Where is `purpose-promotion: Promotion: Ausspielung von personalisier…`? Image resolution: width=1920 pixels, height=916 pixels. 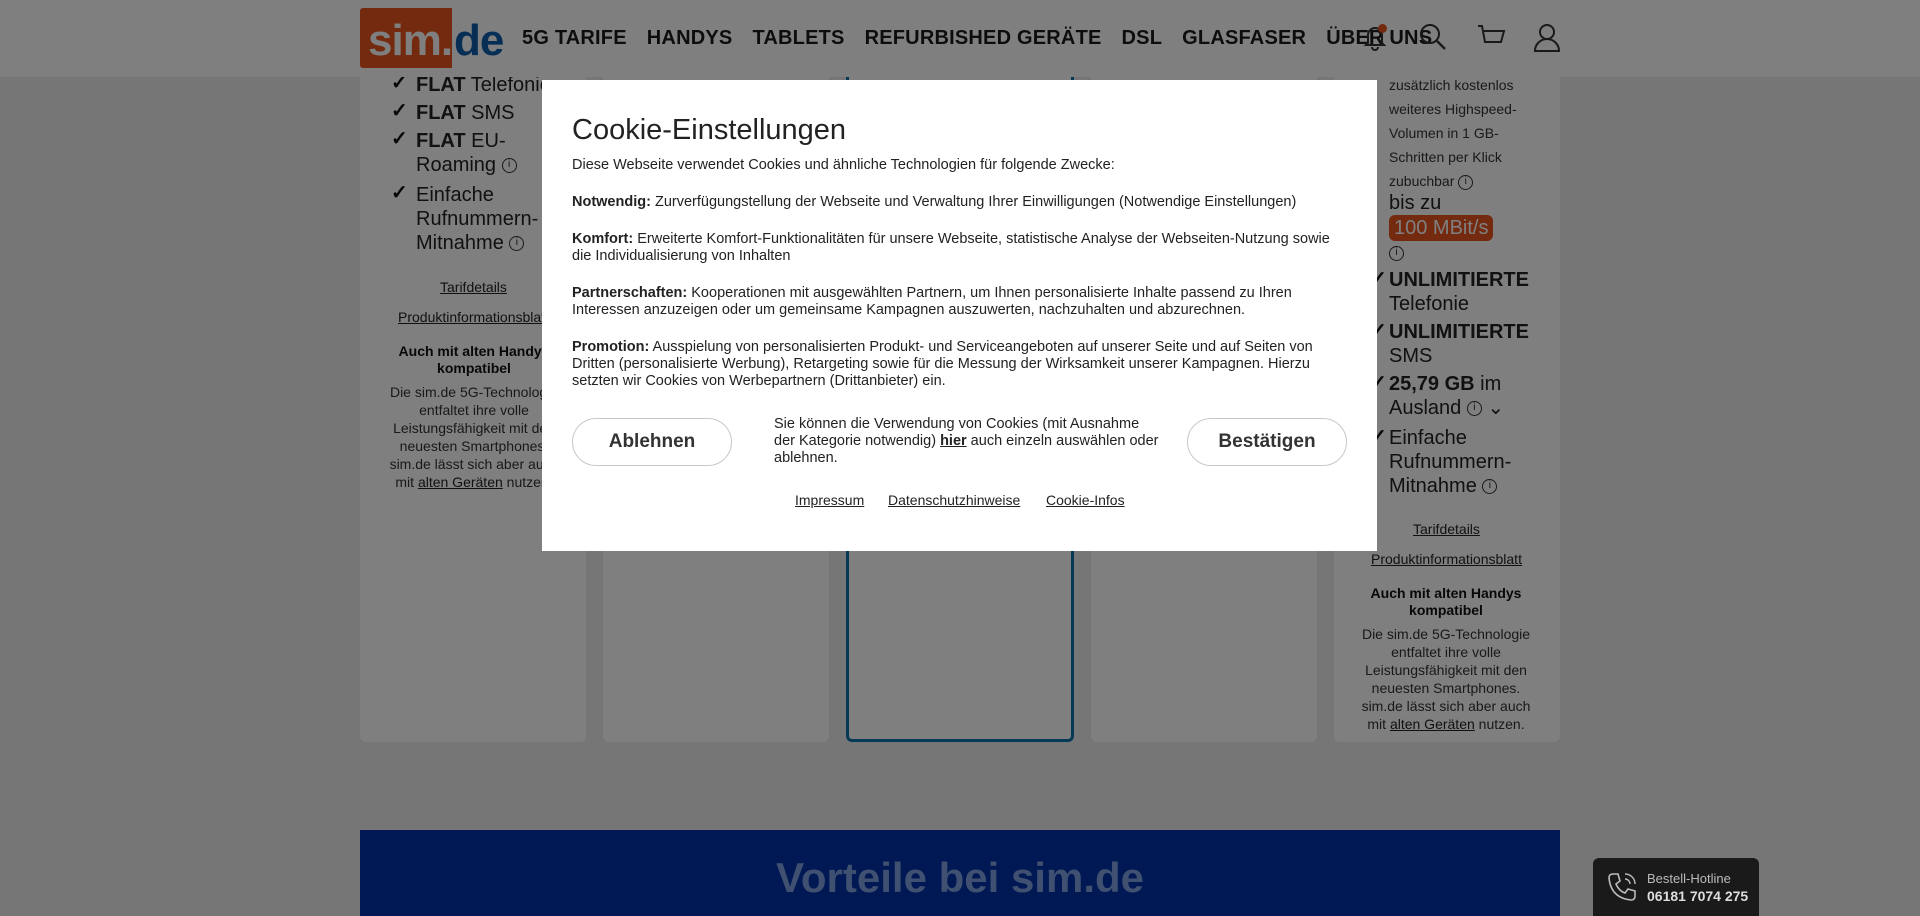
purpose-promotion: Promotion: Ausspielung von personalisier… is located at coordinates (942, 364).